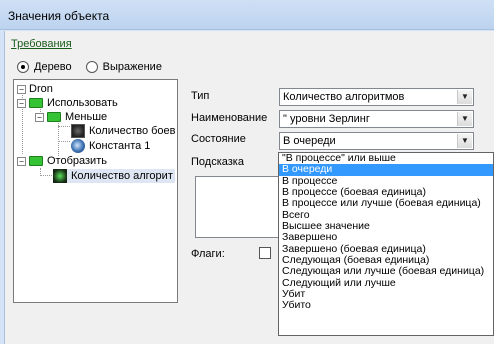 The image size is (494, 344). I want to click on title-bar: Значения объекта, so click(247, 15).